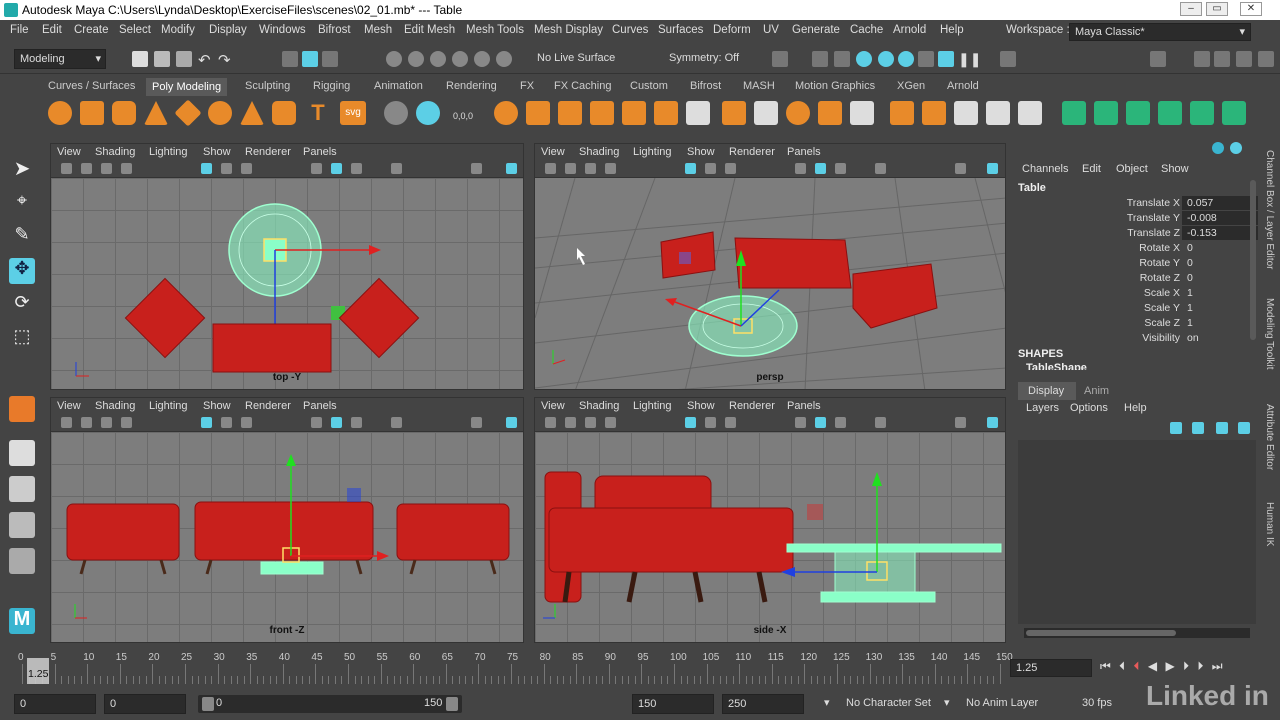  What do you see at coordinates (378, 30) in the screenshot?
I see `menu-mesh: Mesh` at bounding box center [378, 30].